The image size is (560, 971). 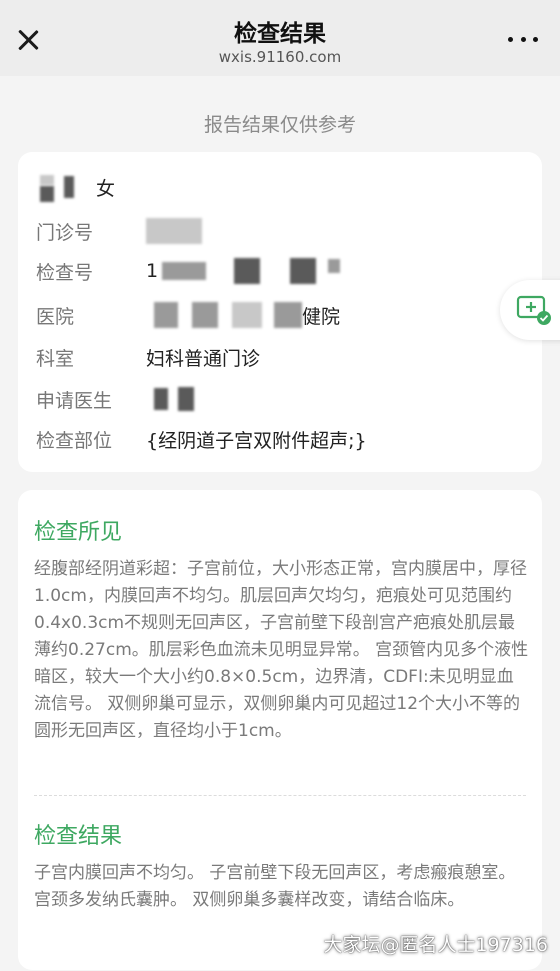 I want to click on info-value: {经阴道子宫双附件超声;}, so click(x=256, y=440).